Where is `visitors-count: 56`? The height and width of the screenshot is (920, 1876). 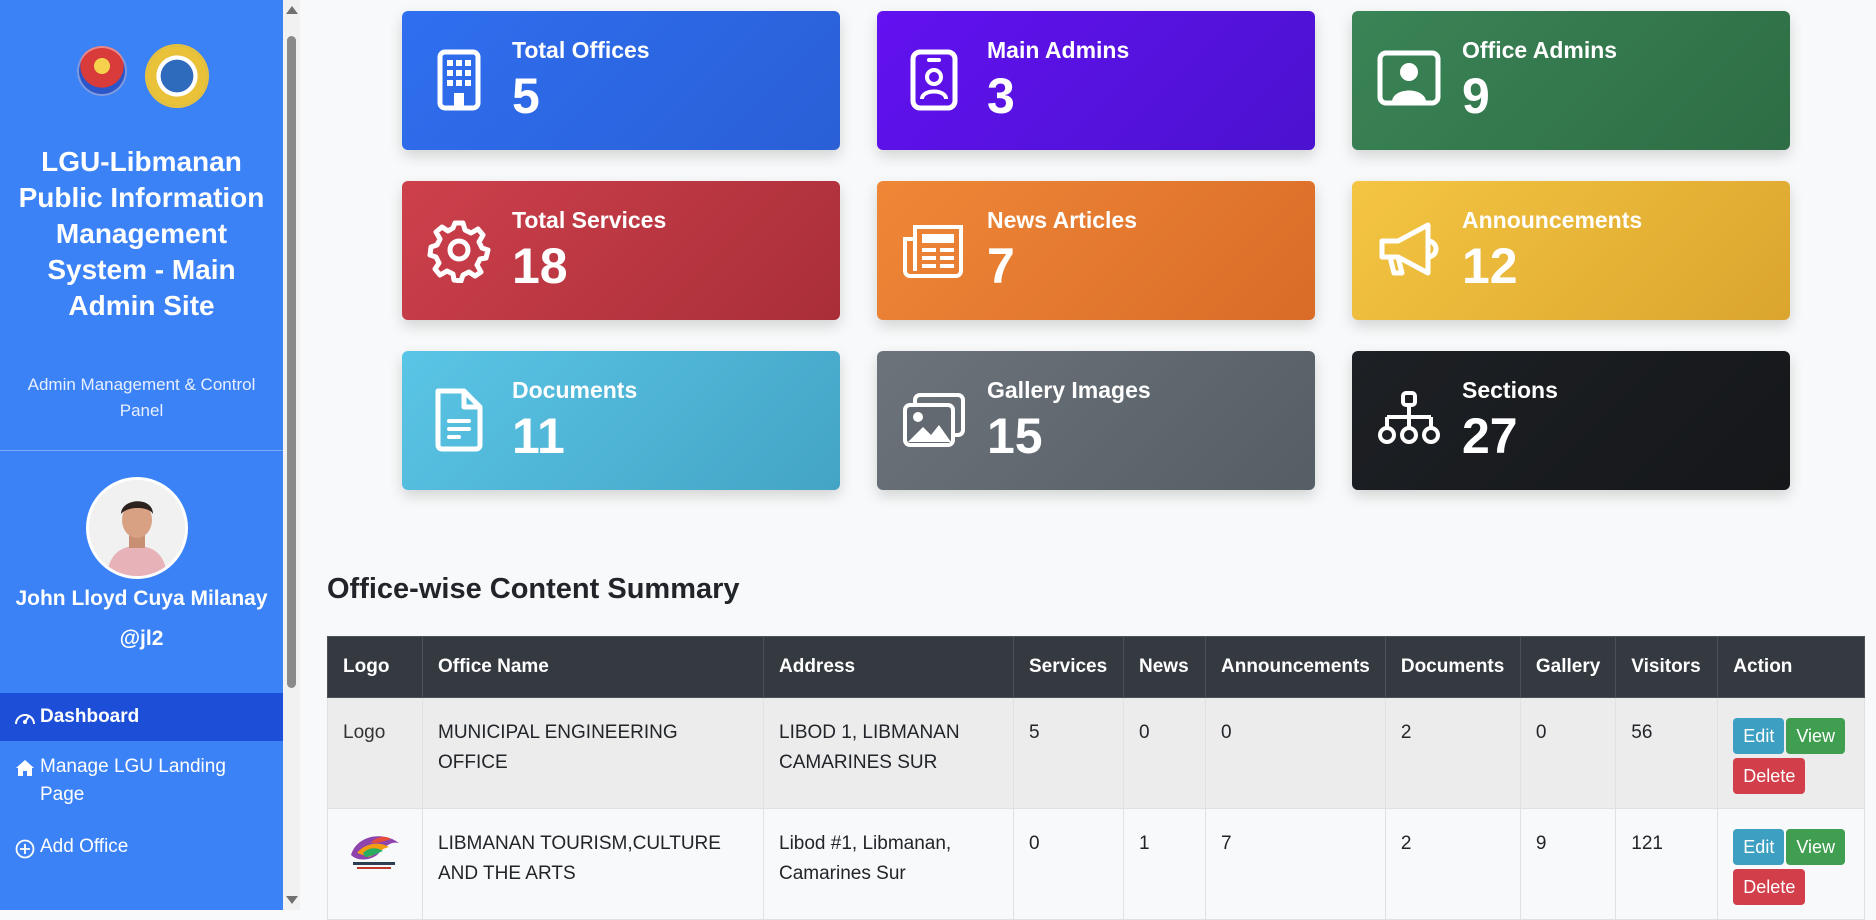
visitors-count: 56 is located at coordinates (1667, 753).